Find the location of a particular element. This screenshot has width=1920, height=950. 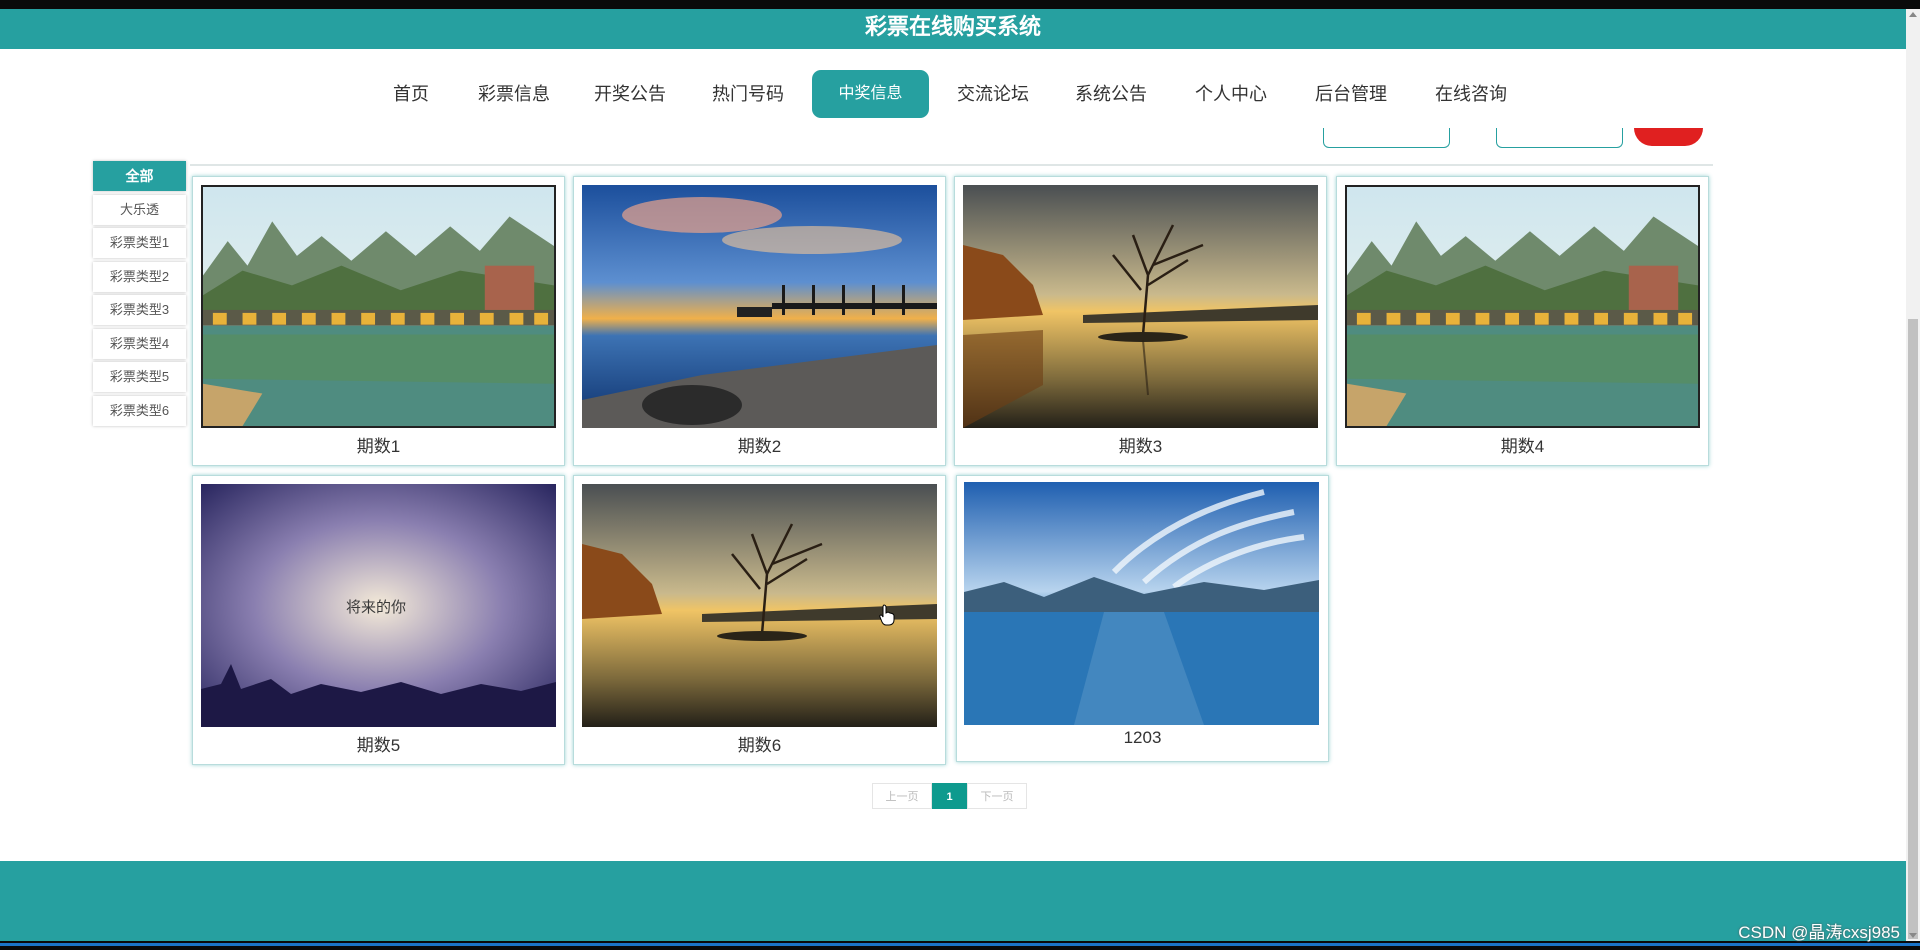

nav-online-consult: 在线咨询 is located at coordinates (1471, 94).